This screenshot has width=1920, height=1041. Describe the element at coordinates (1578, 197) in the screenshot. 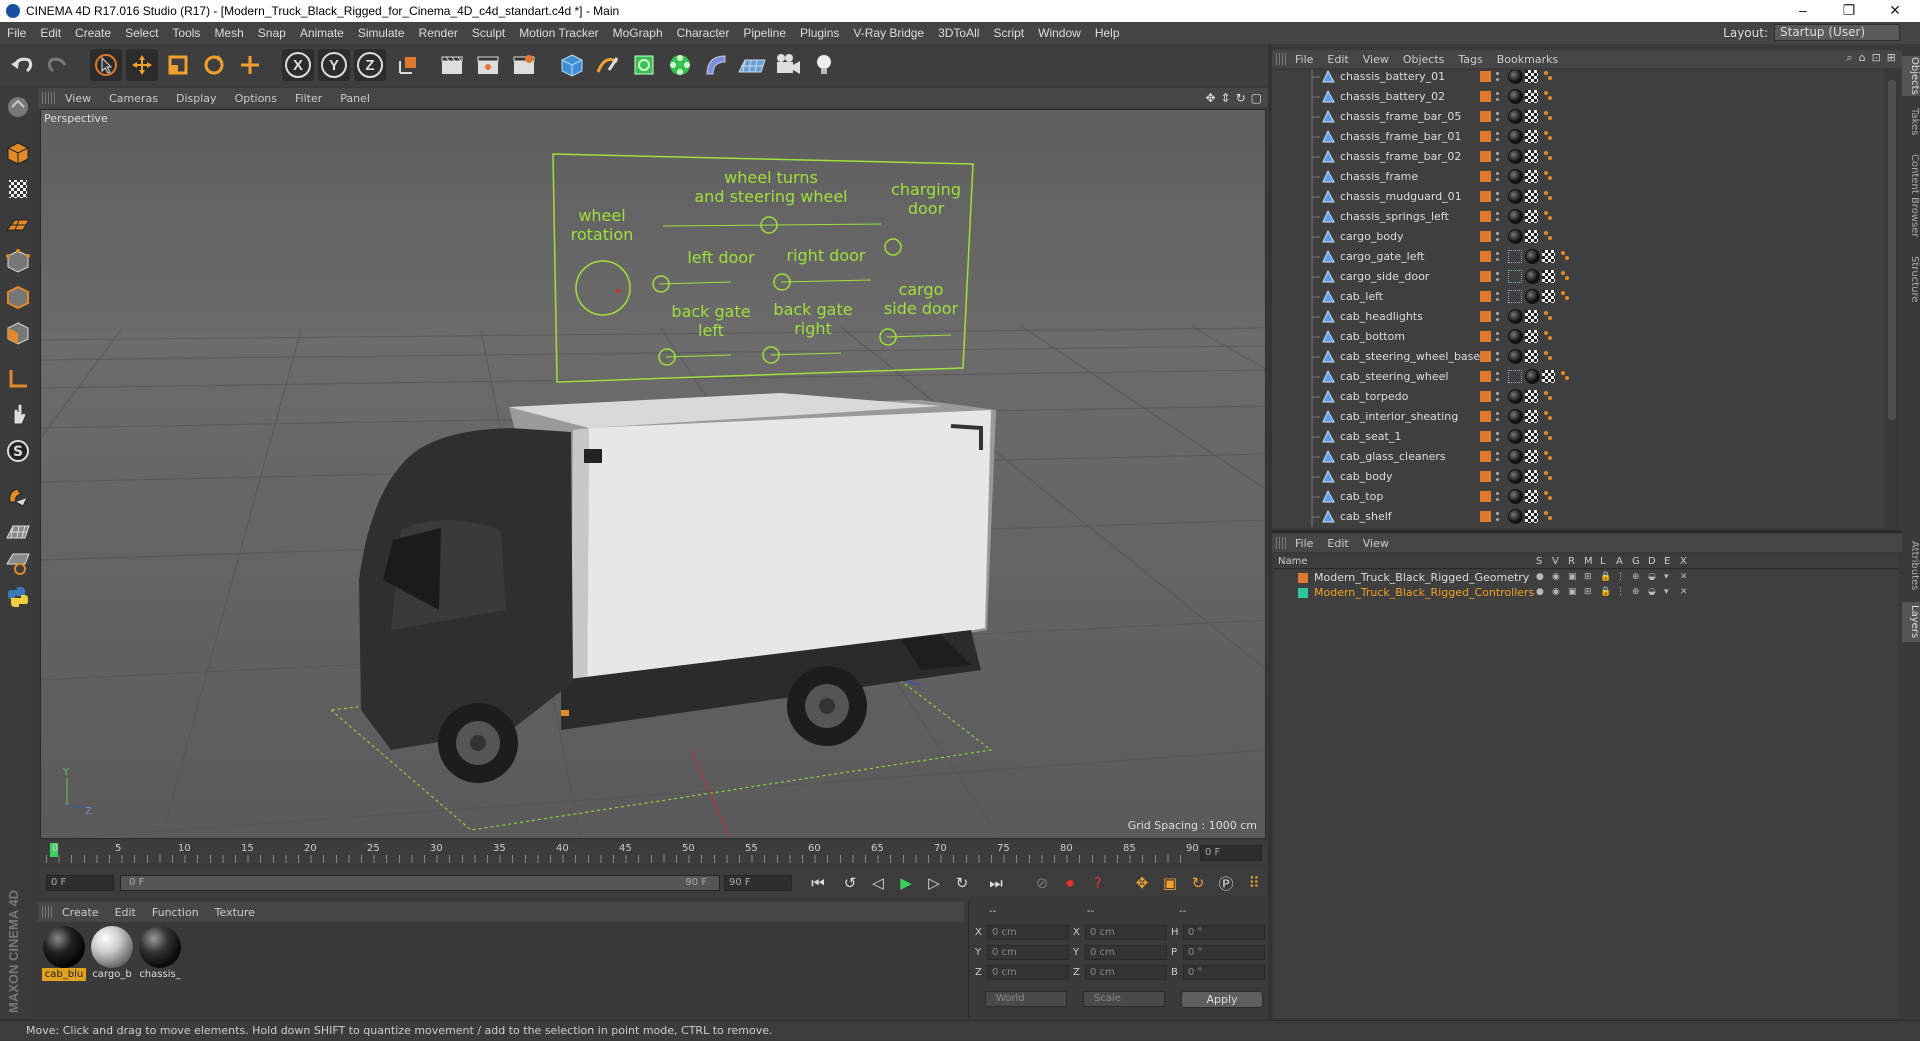

I see `object-row: chassis_mudguard_01` at that location.